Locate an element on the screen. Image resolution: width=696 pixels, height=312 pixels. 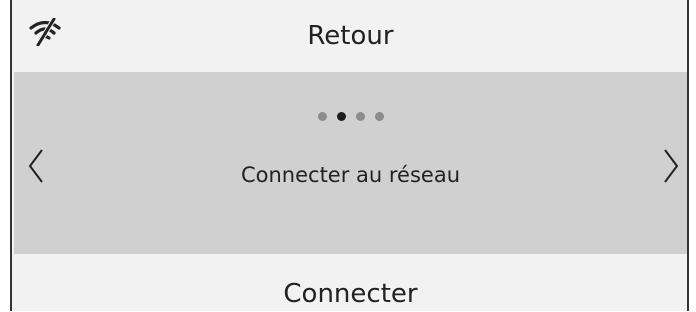
screen-left-edge is located at coordinates (6, 155).